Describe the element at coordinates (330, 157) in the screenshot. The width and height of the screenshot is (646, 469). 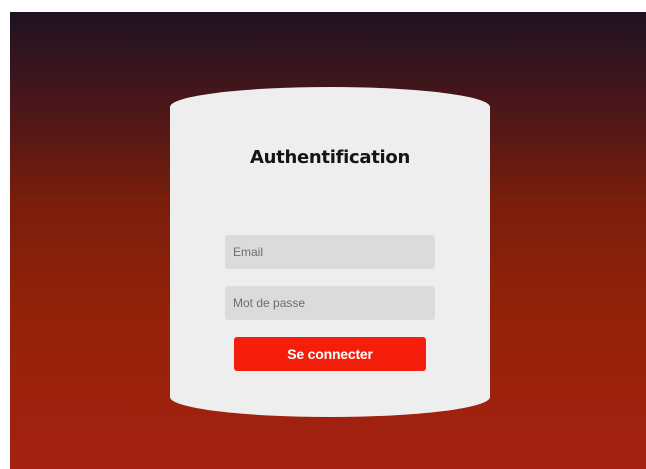
I see `login-title: Authentification` at that location.